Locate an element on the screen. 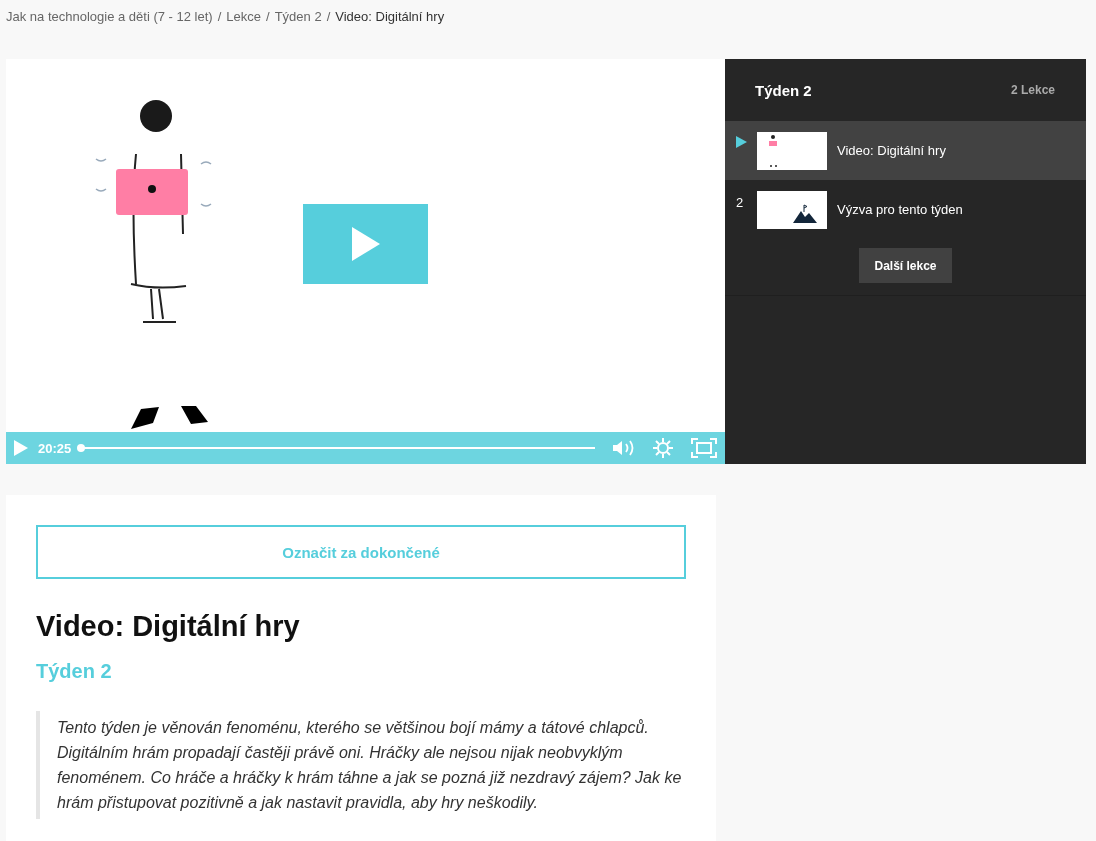  breadcrumb-current: Video: Digitální hry is located at coordinates (390, 21).